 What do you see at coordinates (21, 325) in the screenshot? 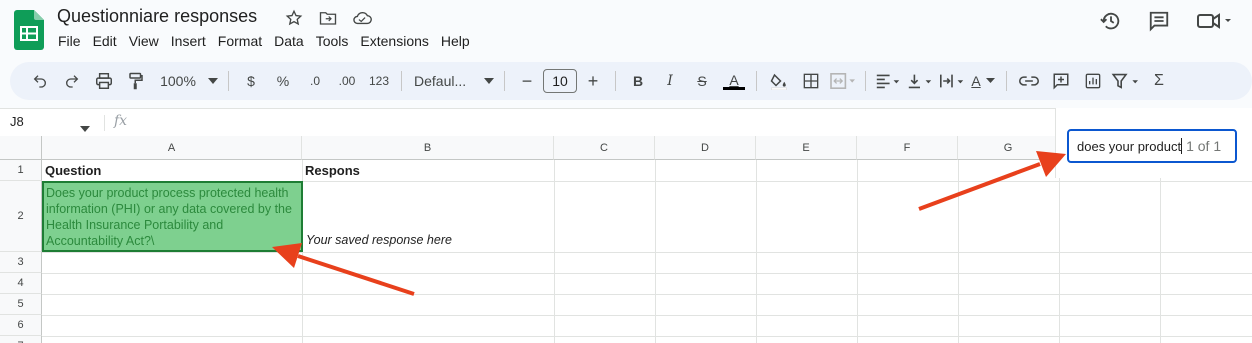
I see `row-header-6: 6` at bounding box center [21, 325].